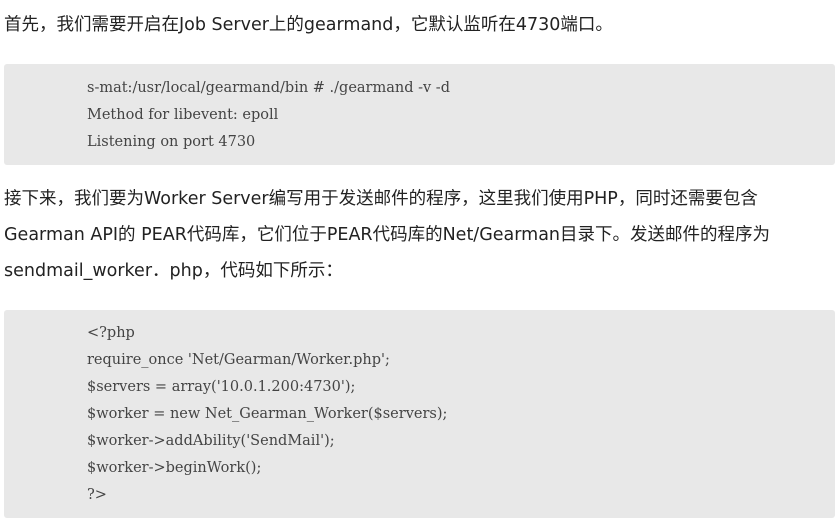  Describe the element at coordinates (238, 360) in the screenshot. I see `code-line: require_once 'Net/Gearman/Worker.php';` at that location.